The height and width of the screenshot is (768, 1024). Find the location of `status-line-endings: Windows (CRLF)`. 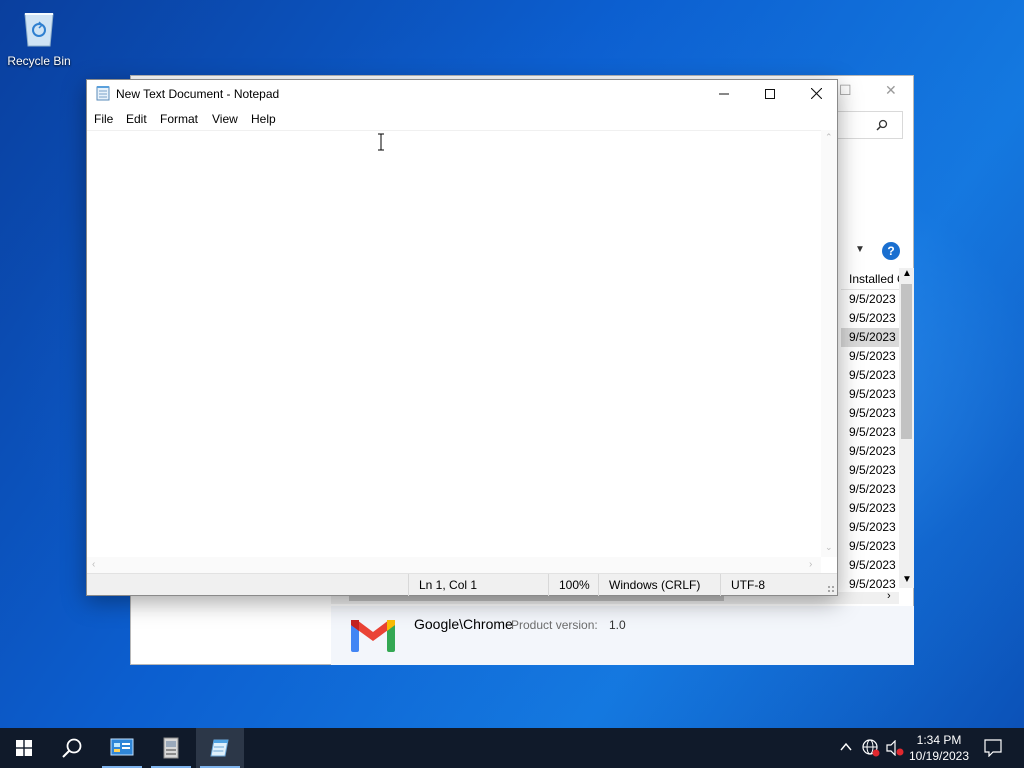

status-line-endings: Windows (CRLF) is located at coordinates (659, 585).